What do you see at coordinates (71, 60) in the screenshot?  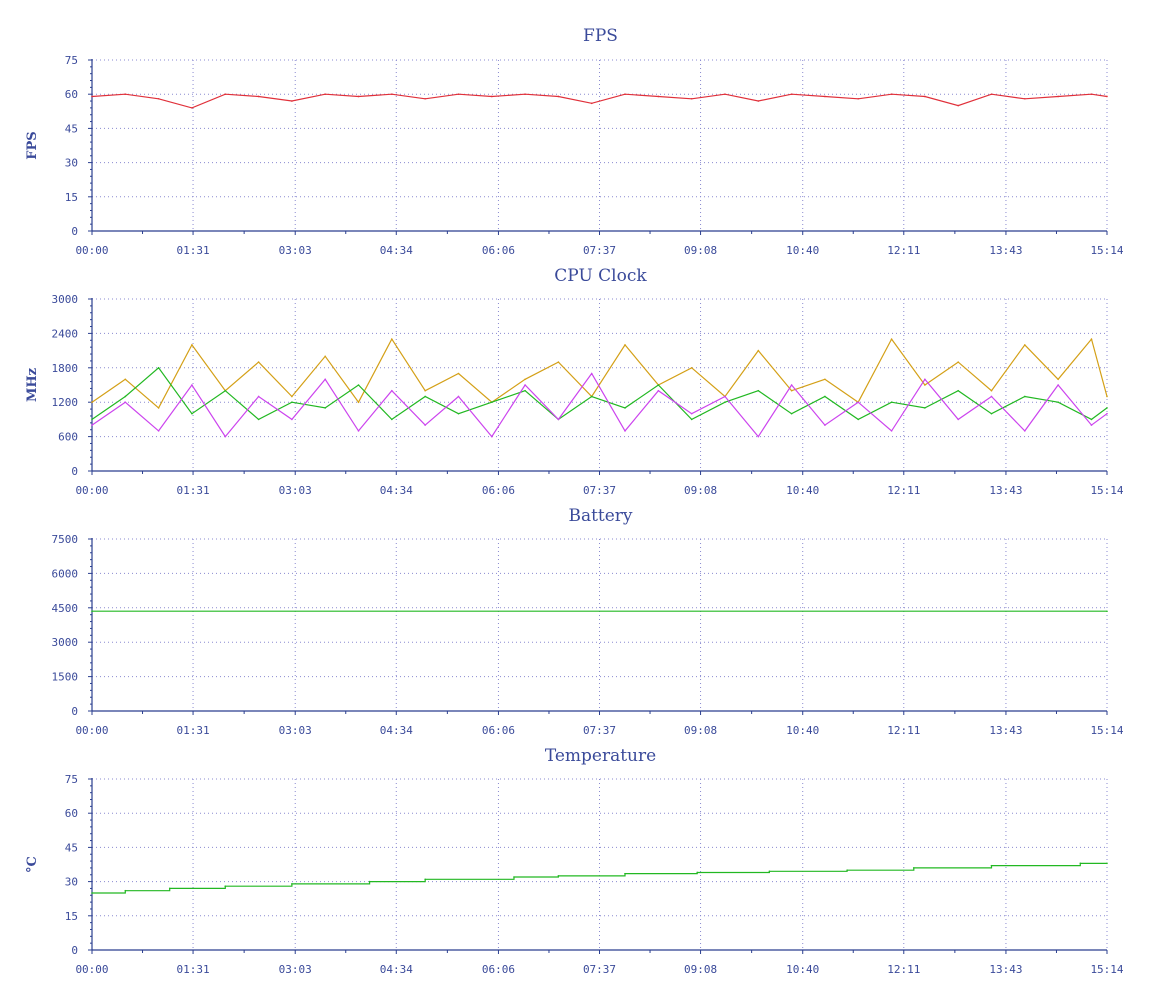 I see `y-tick-label: 75` at bounding box center [71, 60].